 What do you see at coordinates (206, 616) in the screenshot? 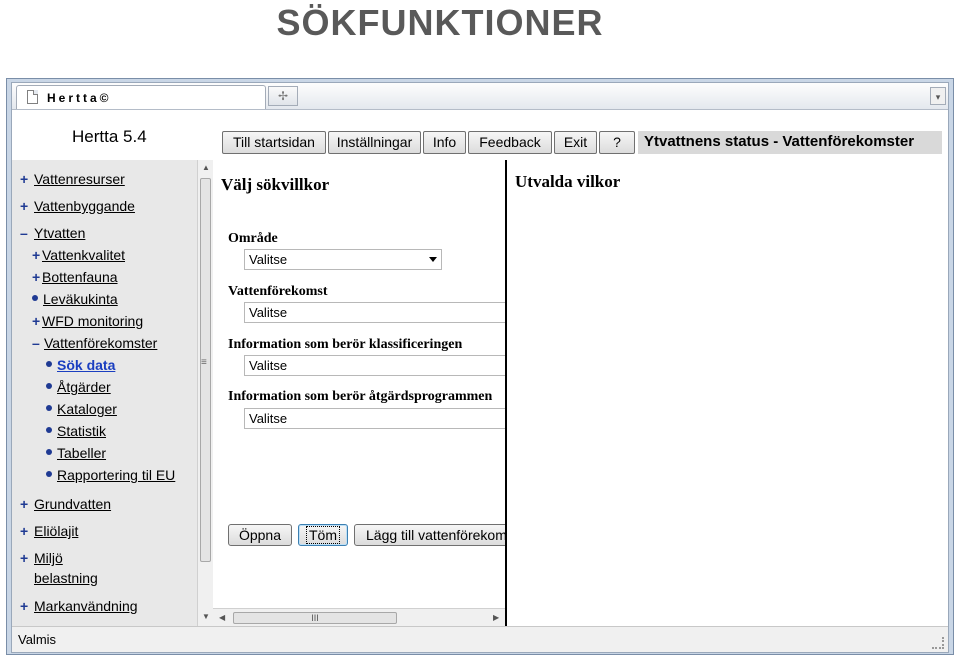
I see `scroll-down-icon: ▼` at bounding box center [206, 616].